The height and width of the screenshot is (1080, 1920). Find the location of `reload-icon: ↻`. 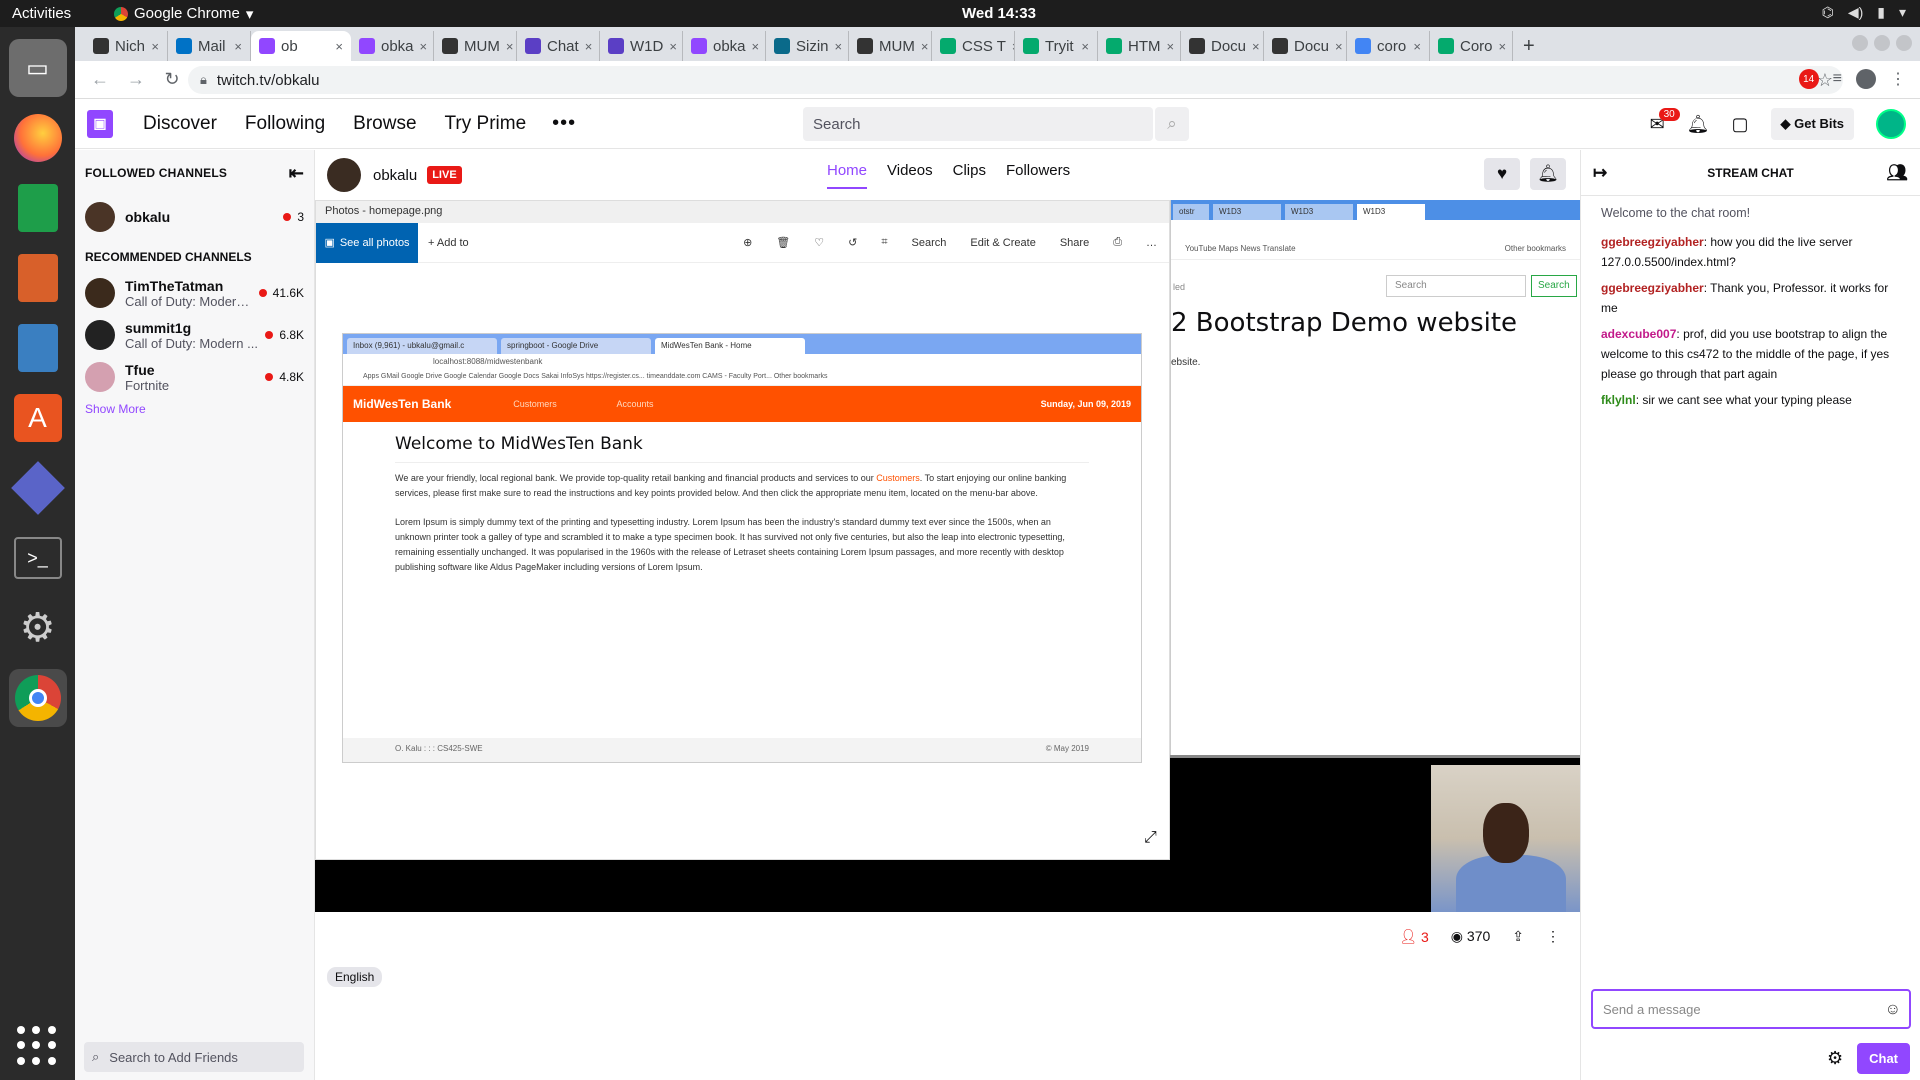

reload-icon: ↻ is located at coordinates (172, 79).